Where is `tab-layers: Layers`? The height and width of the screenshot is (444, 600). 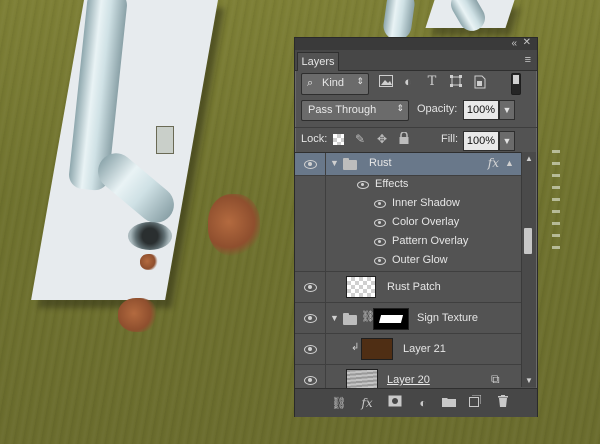
tab-layers: Layers is located at coordinates (318, 61).